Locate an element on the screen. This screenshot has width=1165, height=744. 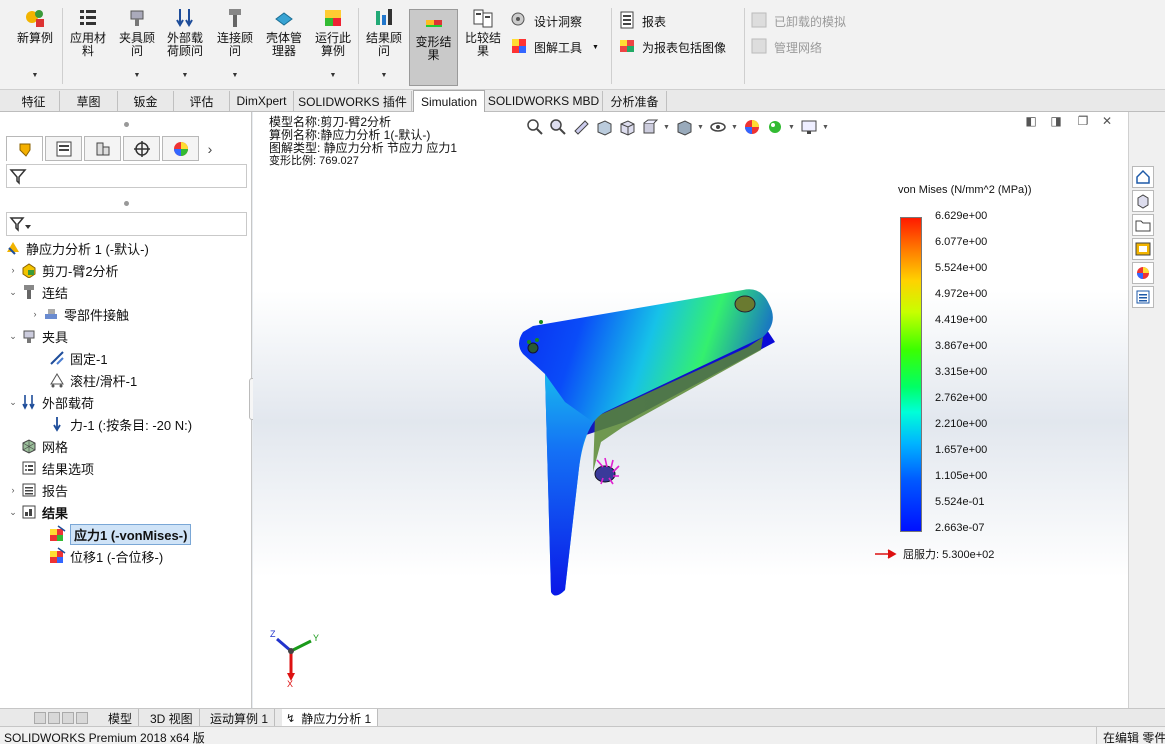
new-study-button: 新算例 ▼ is located at coordinates (35, 46).